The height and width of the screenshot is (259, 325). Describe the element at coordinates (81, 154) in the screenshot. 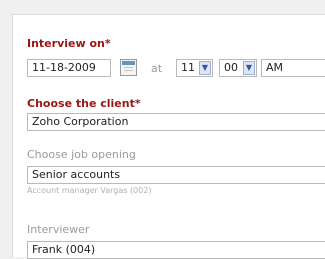

I see `choose-job-opening-label: Choose job opening` at that location.